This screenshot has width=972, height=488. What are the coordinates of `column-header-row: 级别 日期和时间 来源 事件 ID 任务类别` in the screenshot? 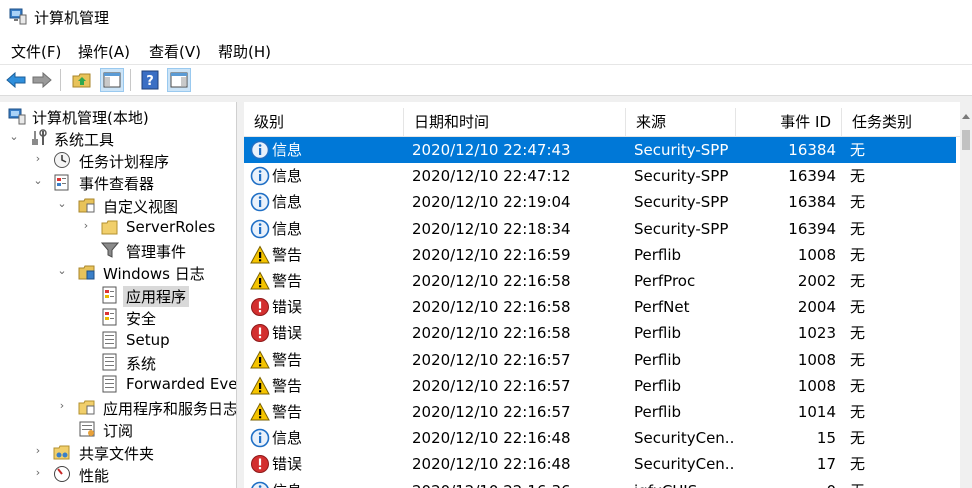 It's located at (602, 122).